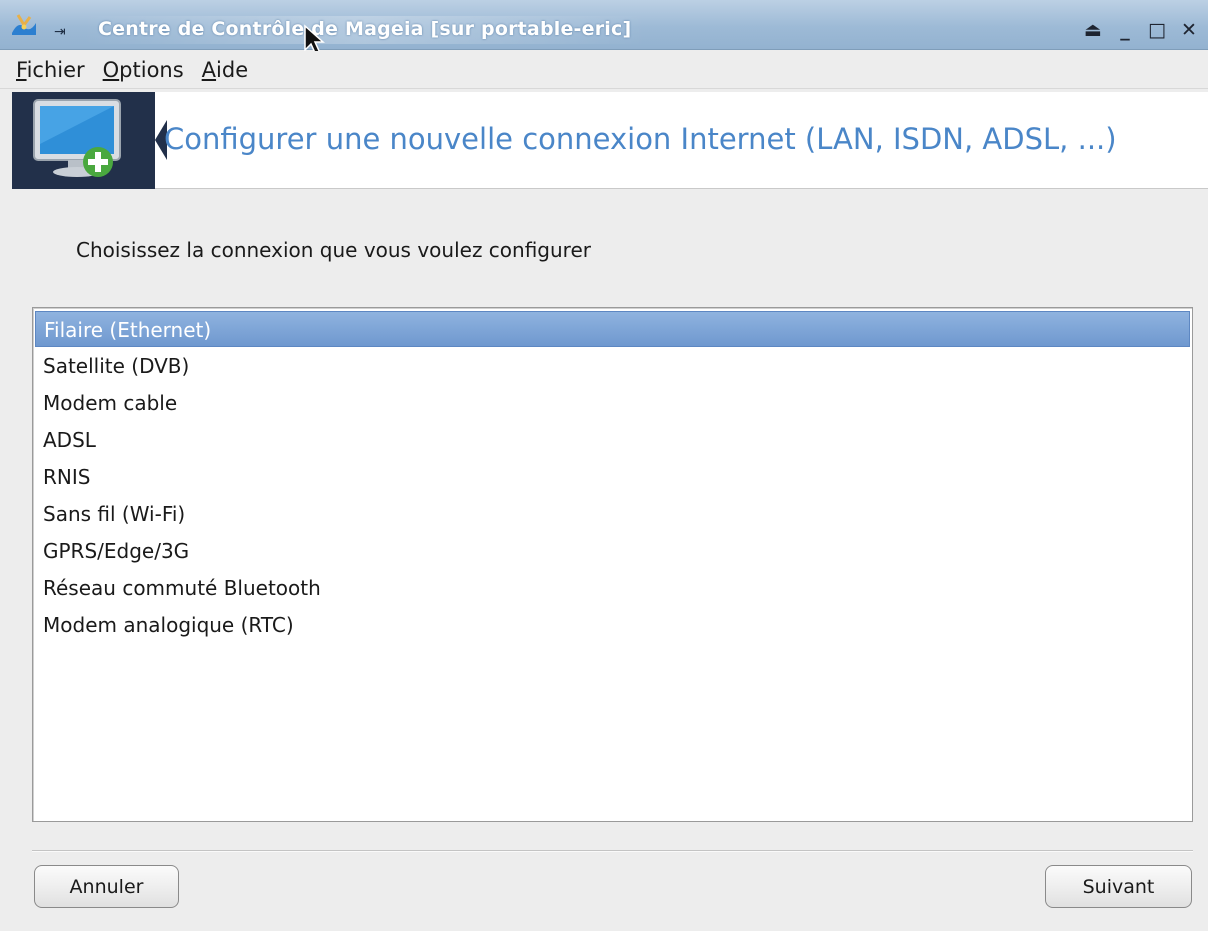 Image resolution: width=1208 pixels, height=931 pixels. Describe the element at coordinates (612, 514) in the screenshot. I see `list-item-wifi: Sans fil (Wi-Fi)` at that location.